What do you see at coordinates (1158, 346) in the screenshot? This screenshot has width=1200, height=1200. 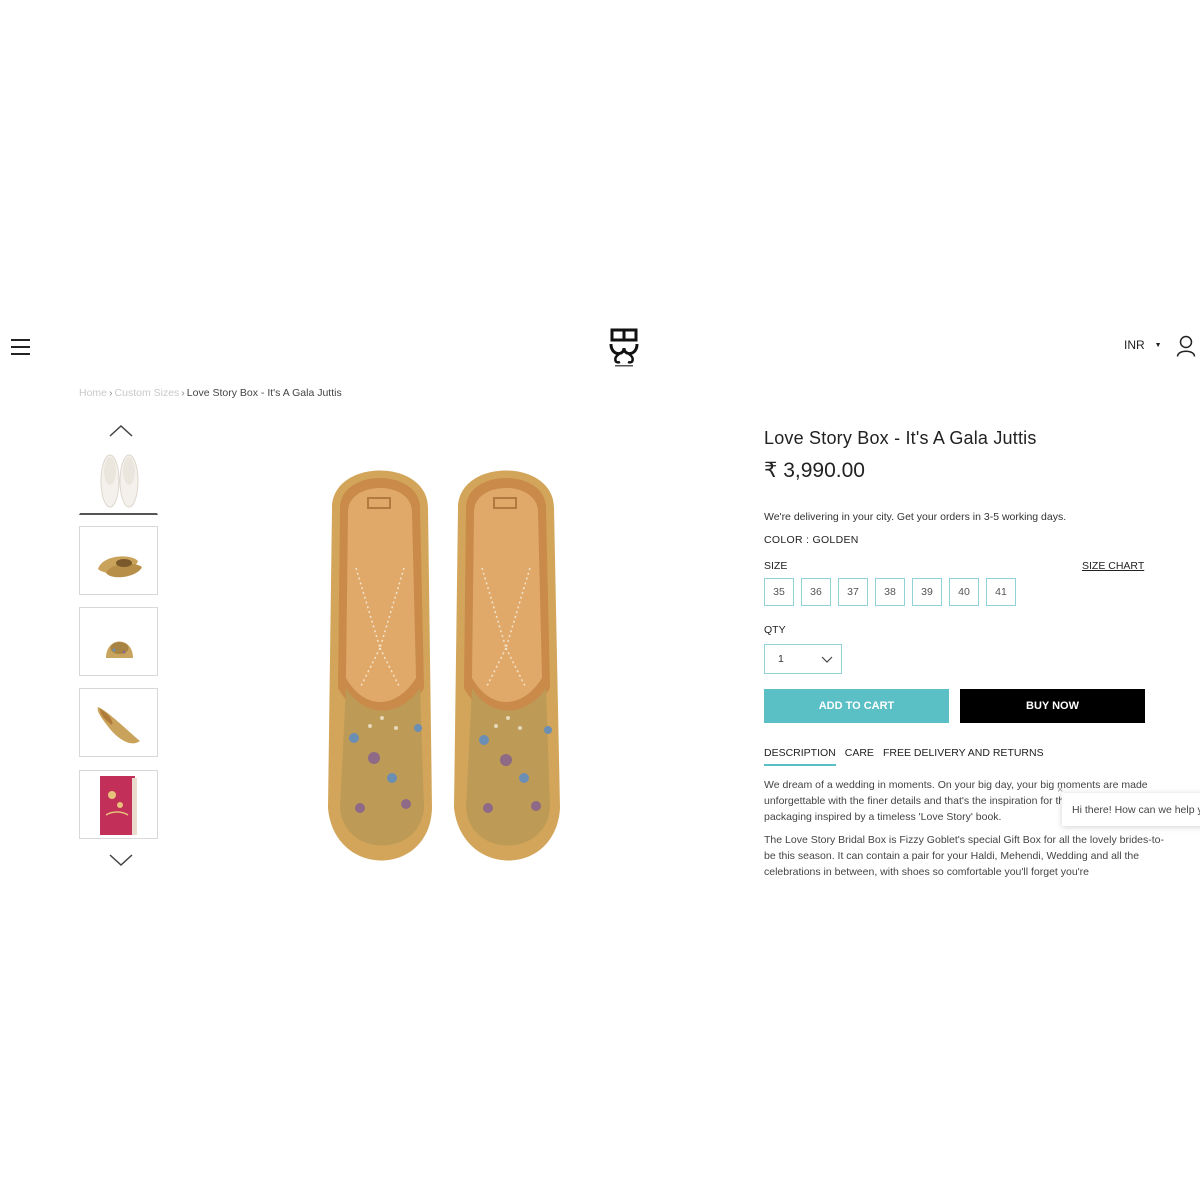 I see `caret-down-icon: ▼` at bounding box center [1158, 346].